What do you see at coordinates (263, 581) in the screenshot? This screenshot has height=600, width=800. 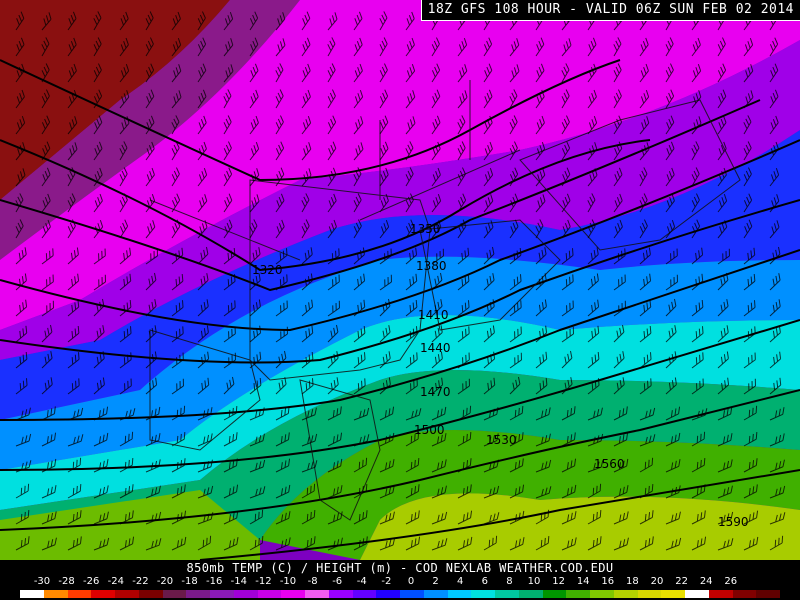 I see `colorbar-tick-label: -12` at bounding box center [263, 581].